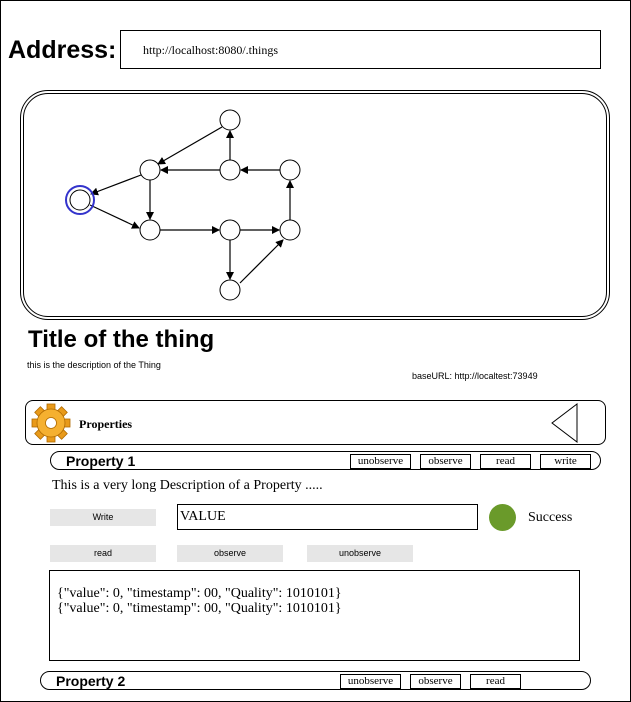 Image resolution: width=631 pixels, height=702 pixels. I want to click on unobserve-button: unobserve, so click(360, 553).